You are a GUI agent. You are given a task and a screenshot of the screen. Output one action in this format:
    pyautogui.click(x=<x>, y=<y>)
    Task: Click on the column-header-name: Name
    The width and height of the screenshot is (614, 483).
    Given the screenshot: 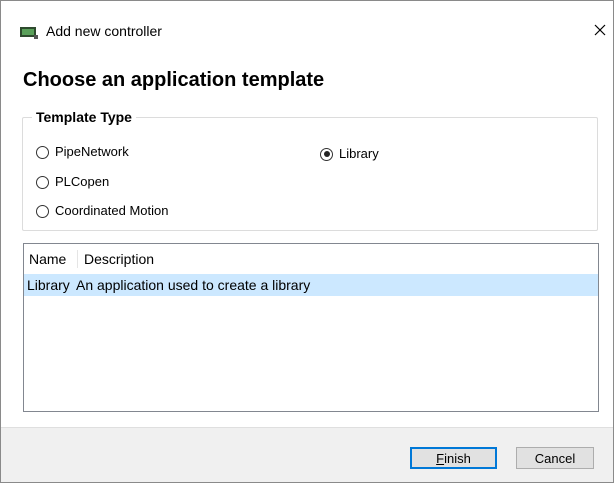 What is the action you would take?
    pyautogui.click(x=47, y=259)
    